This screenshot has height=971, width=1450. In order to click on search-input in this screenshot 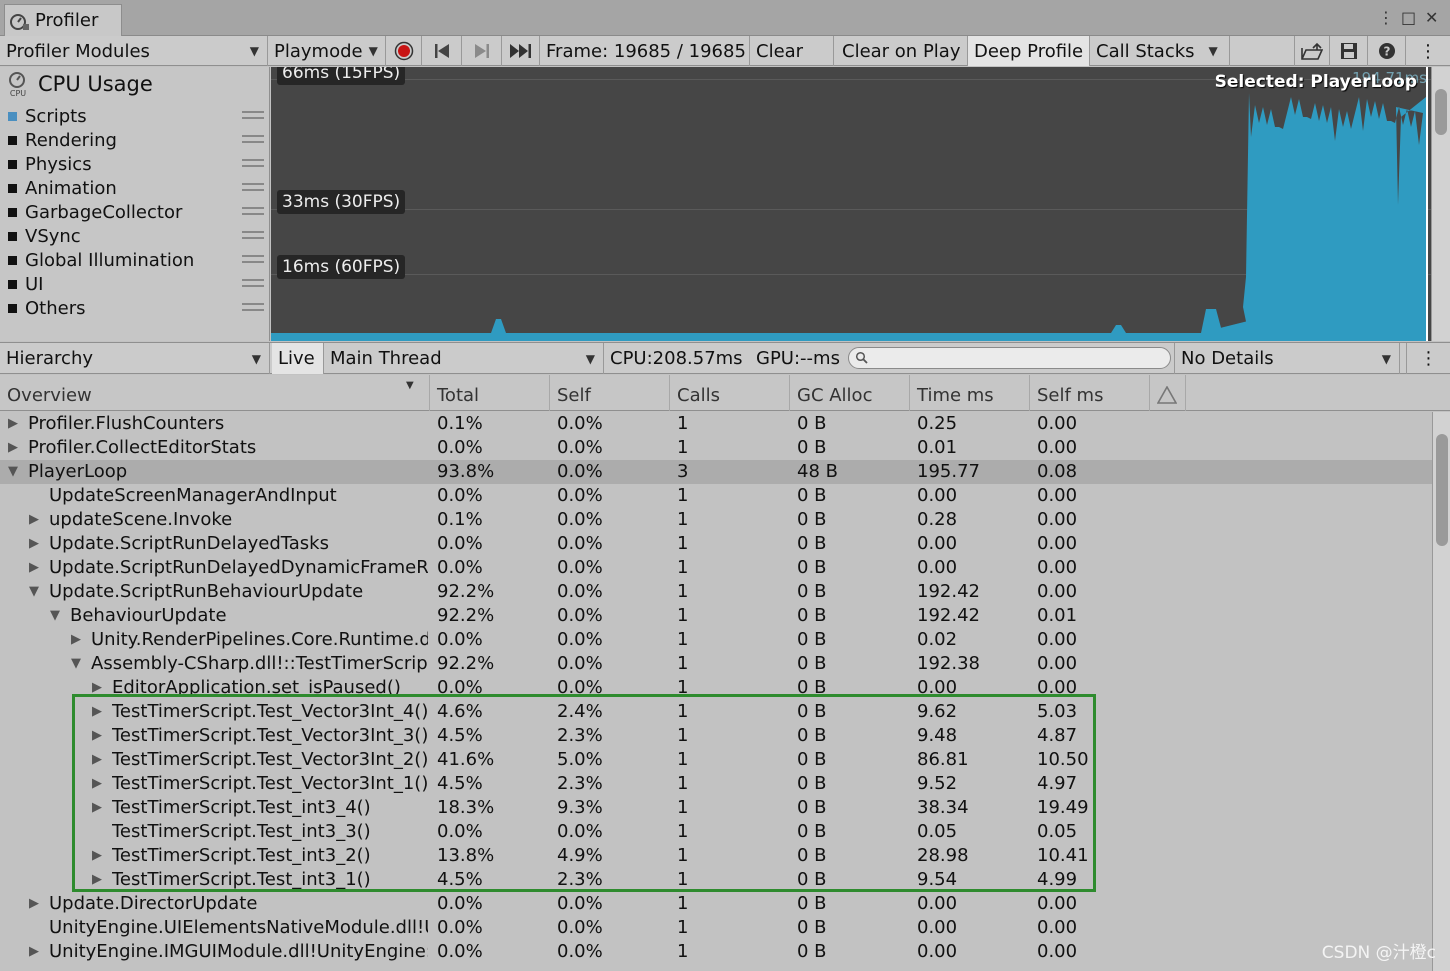, I will do `click(1009, 358)`.